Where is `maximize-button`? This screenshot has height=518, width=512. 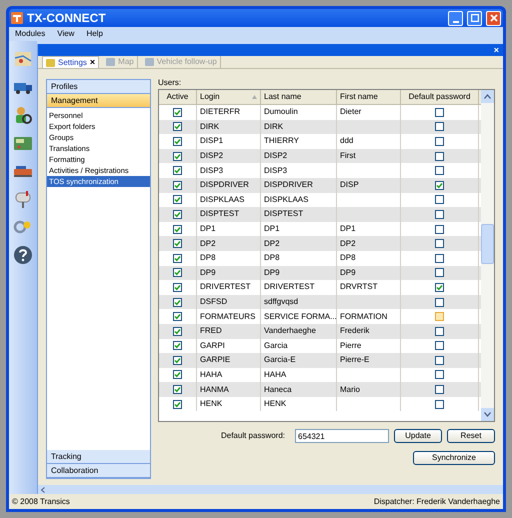
maximize-button is located at coordinates (474, 18).